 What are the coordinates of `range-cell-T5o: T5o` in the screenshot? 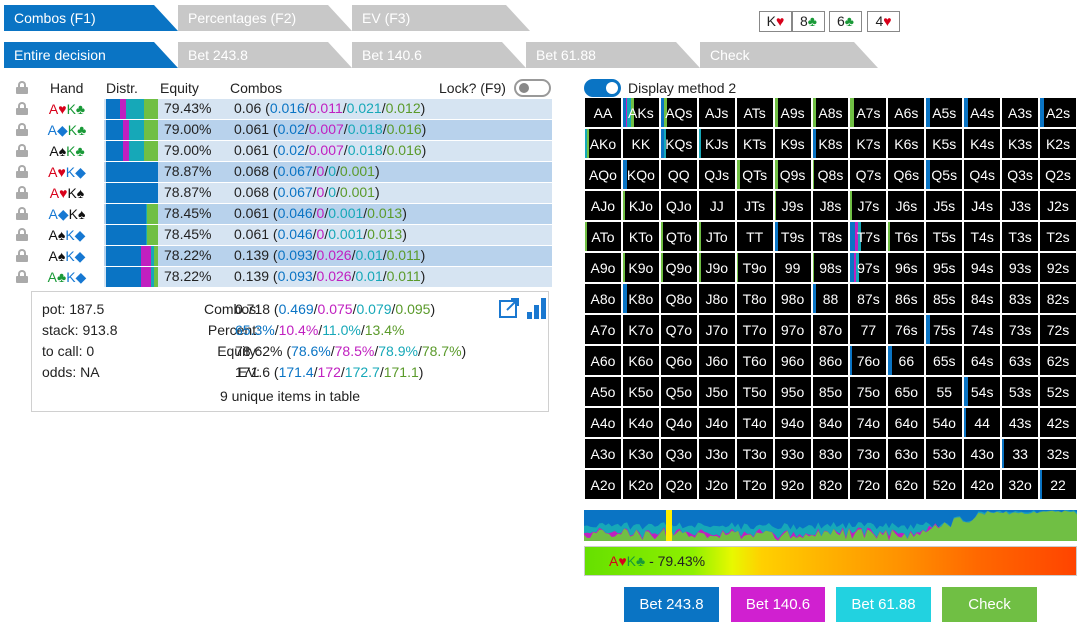 It's located at (754, 391).